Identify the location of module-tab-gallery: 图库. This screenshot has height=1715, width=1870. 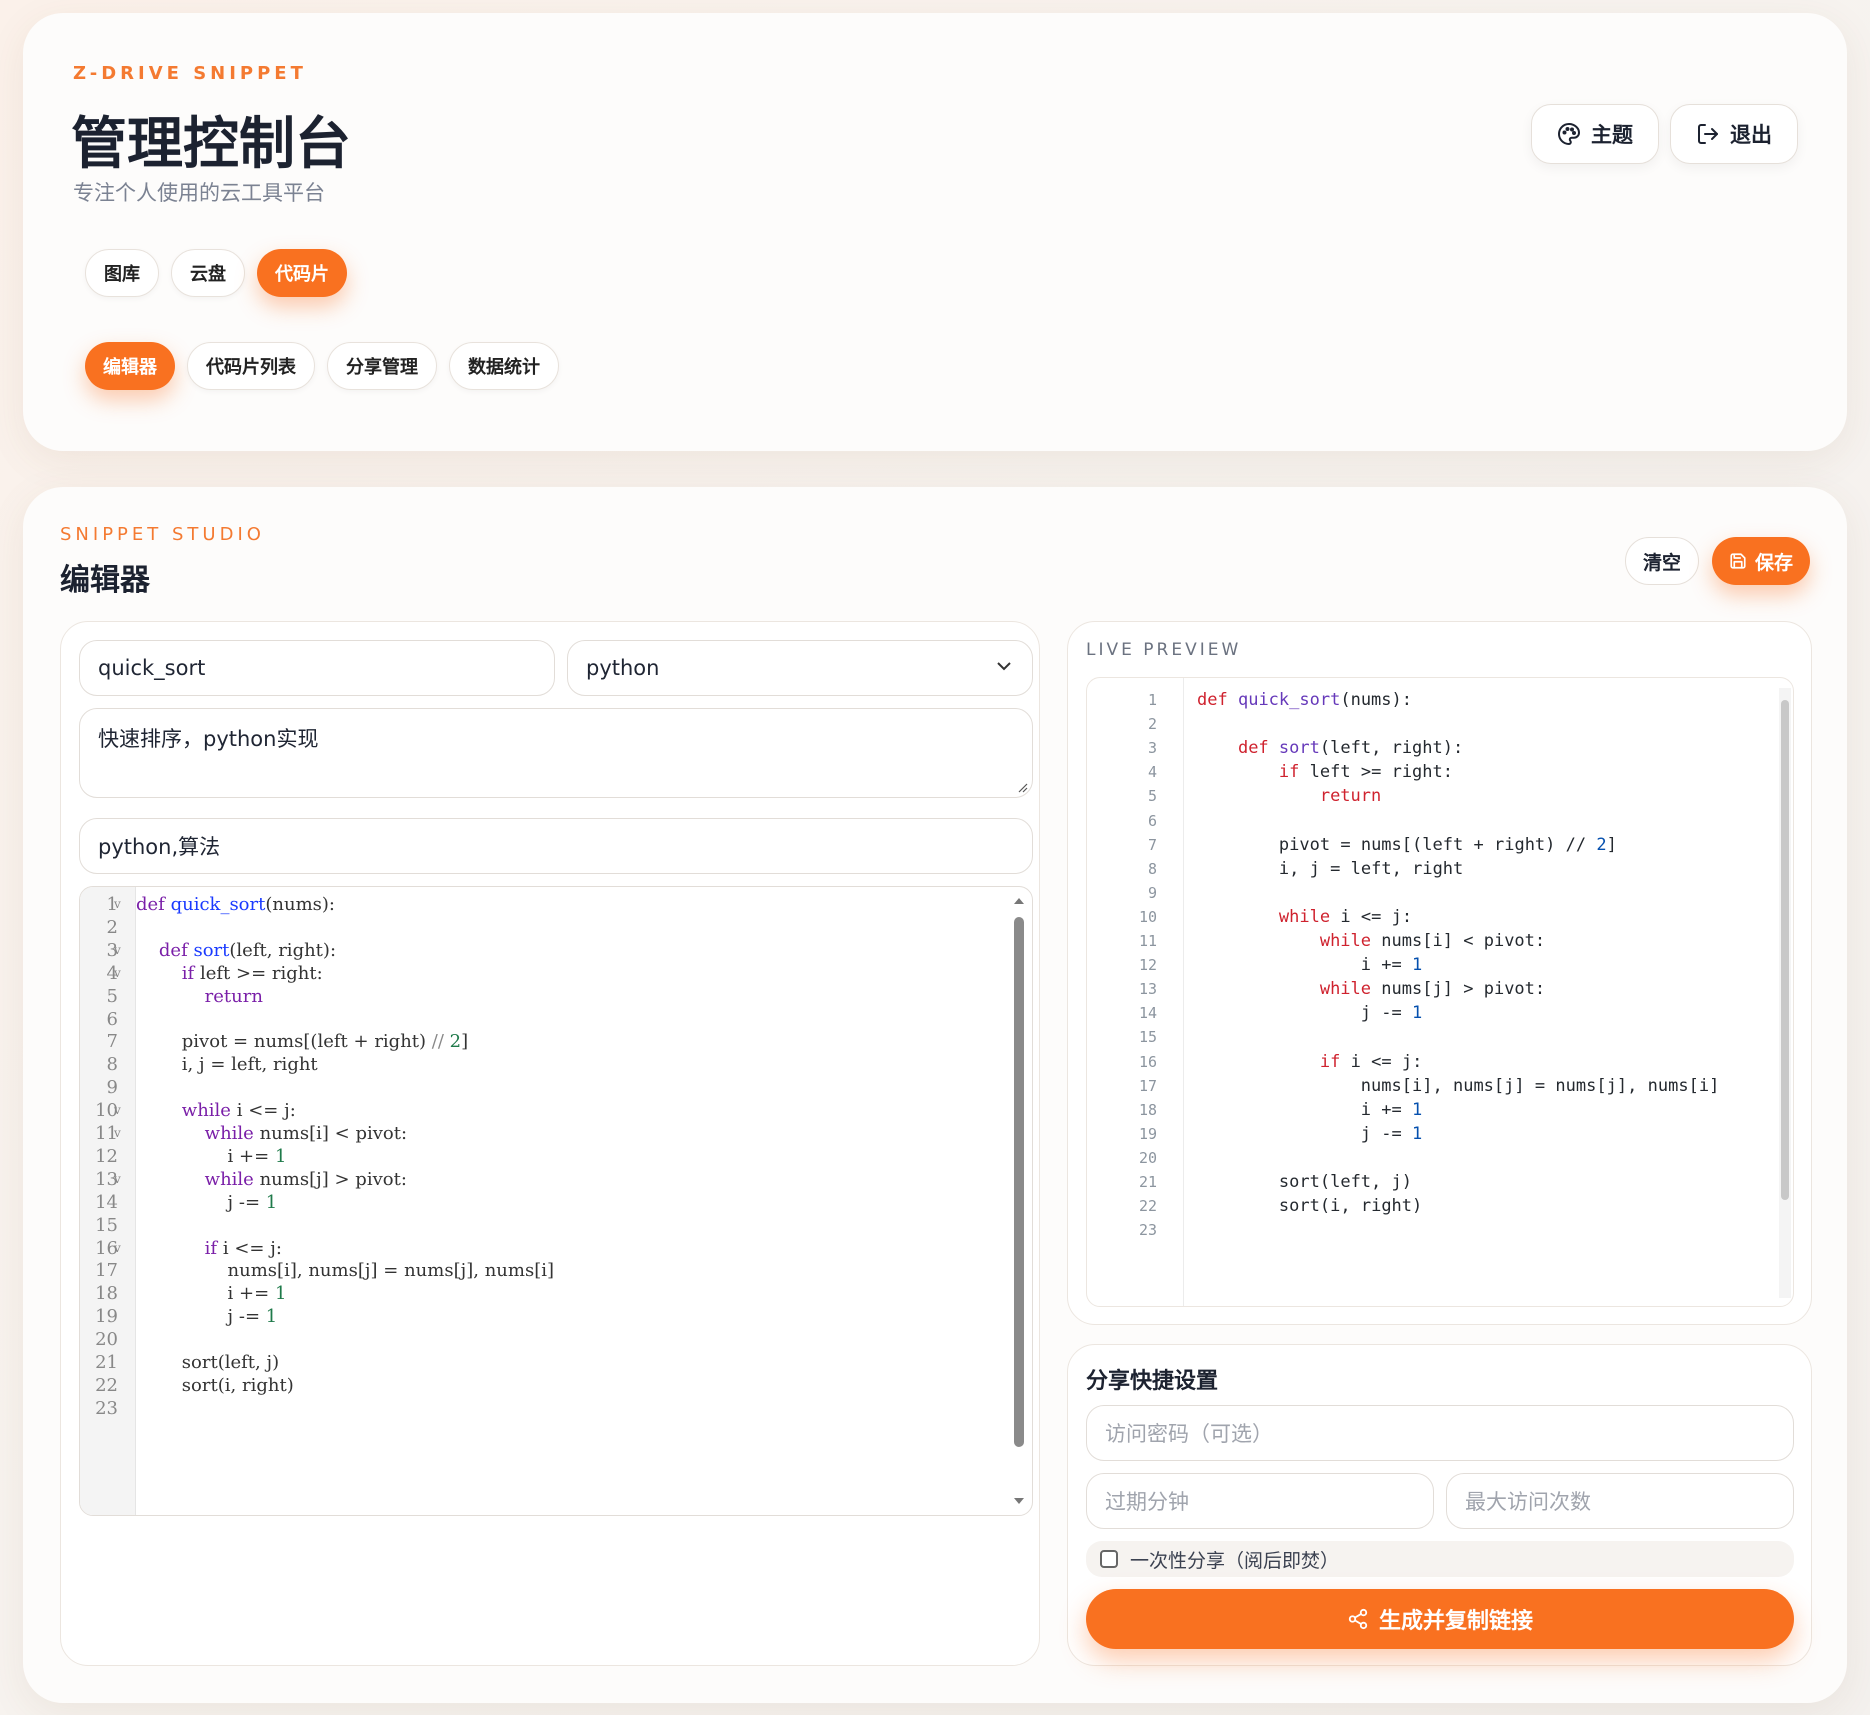
(122, 273).